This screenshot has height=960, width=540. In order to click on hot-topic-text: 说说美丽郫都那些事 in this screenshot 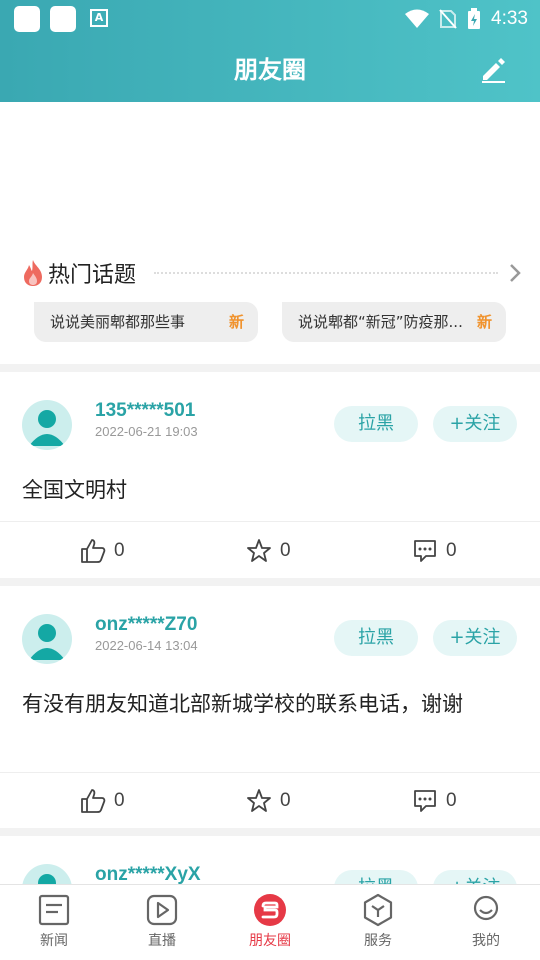, I will do `click(118, 322)`.